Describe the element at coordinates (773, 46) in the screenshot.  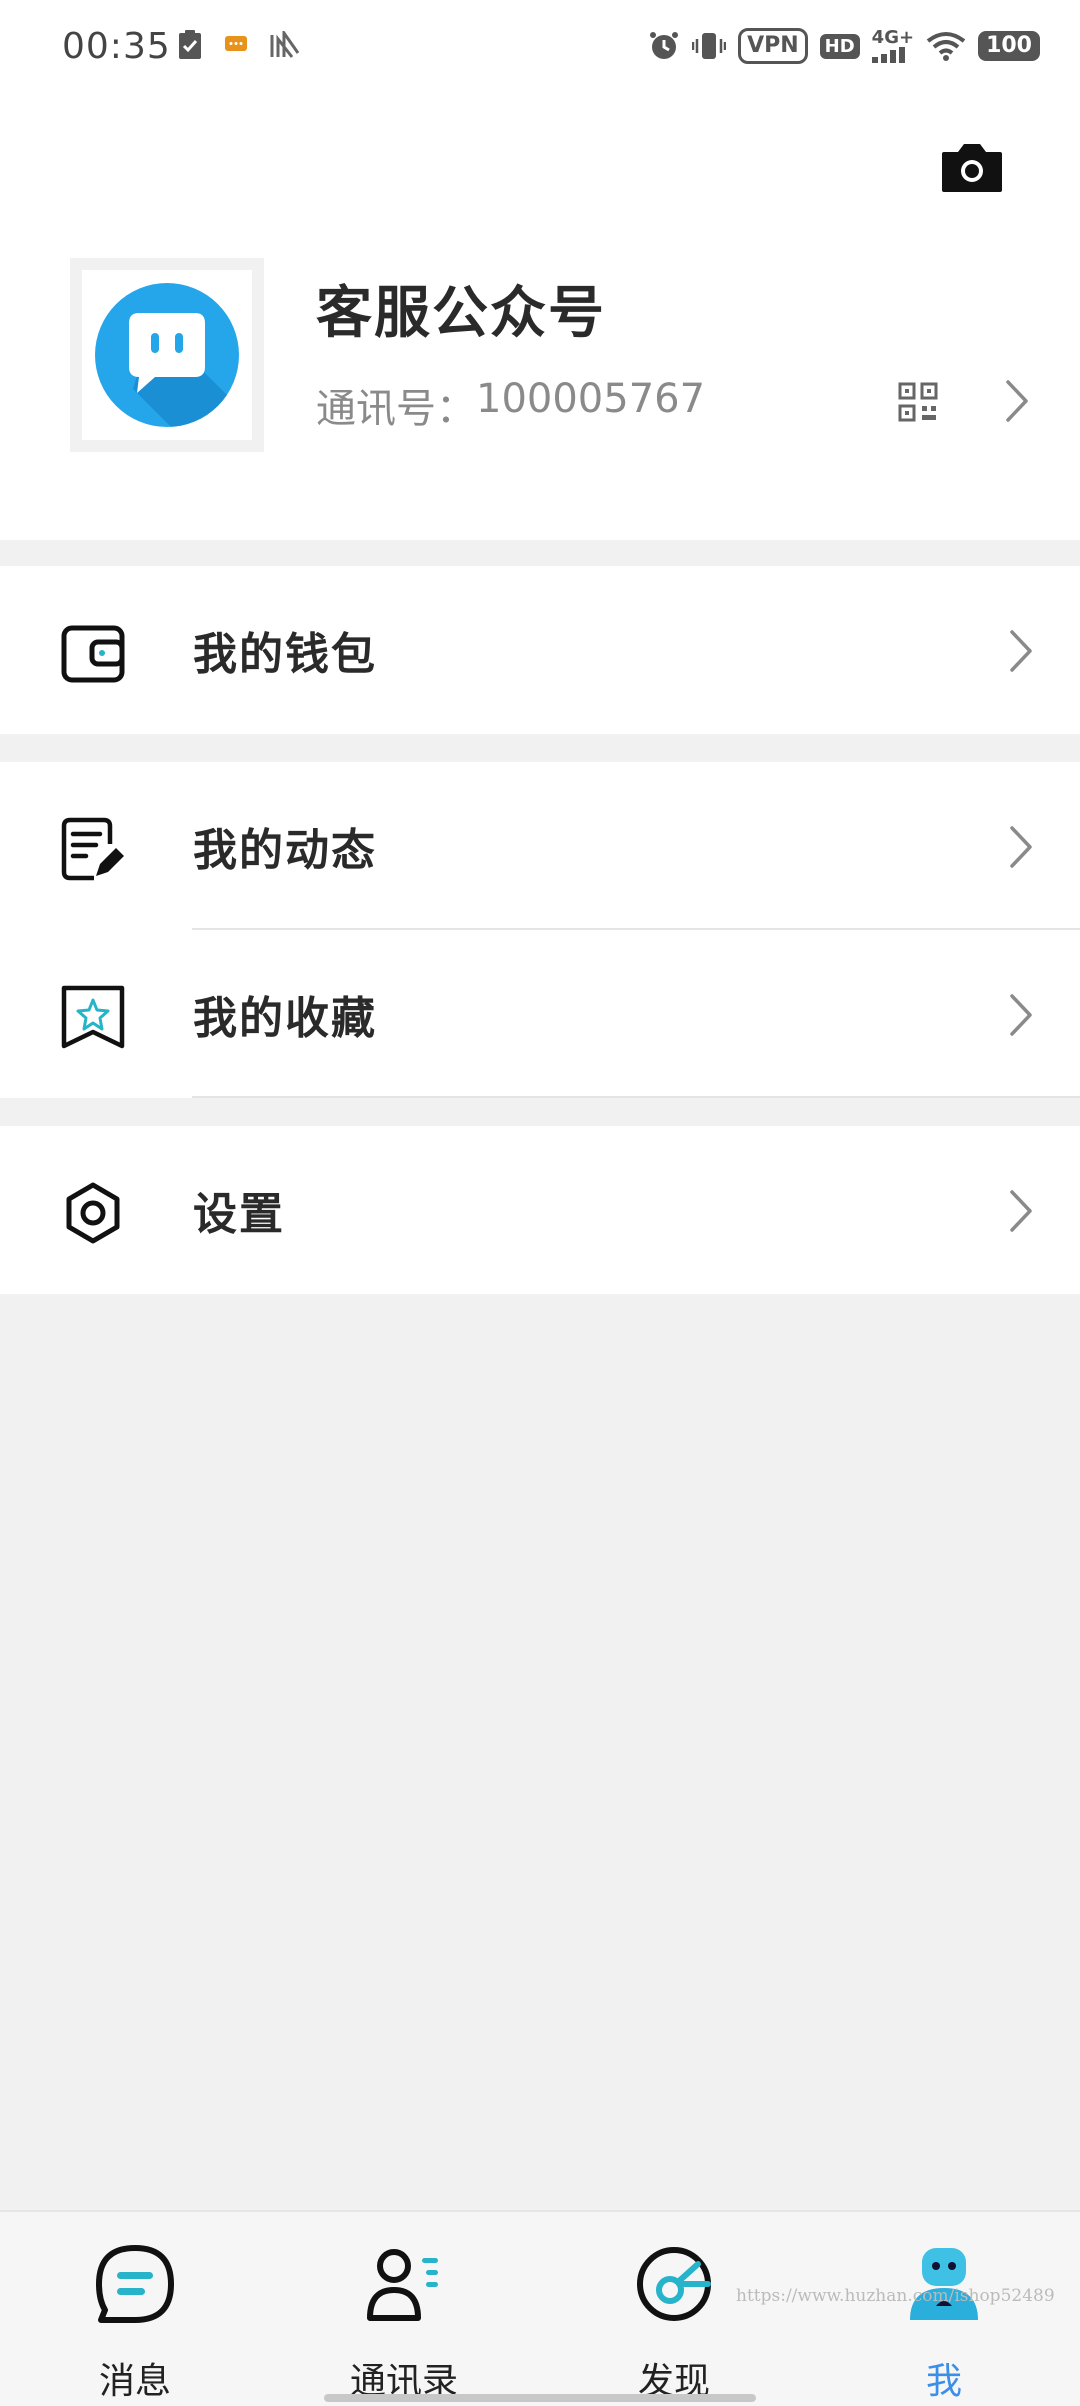
I see `vpn-indicator: VPN` at that location.